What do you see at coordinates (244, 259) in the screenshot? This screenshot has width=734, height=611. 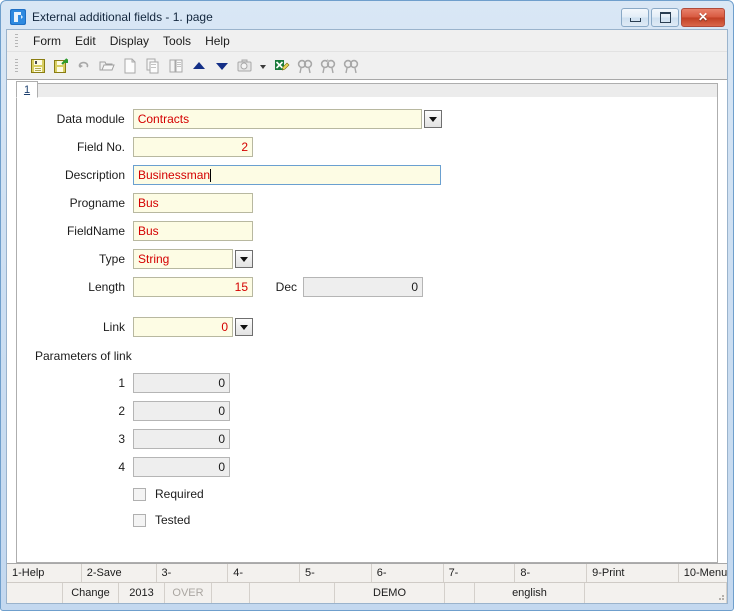 I see `type-dropdown-button` at bounding box center [244, 259].